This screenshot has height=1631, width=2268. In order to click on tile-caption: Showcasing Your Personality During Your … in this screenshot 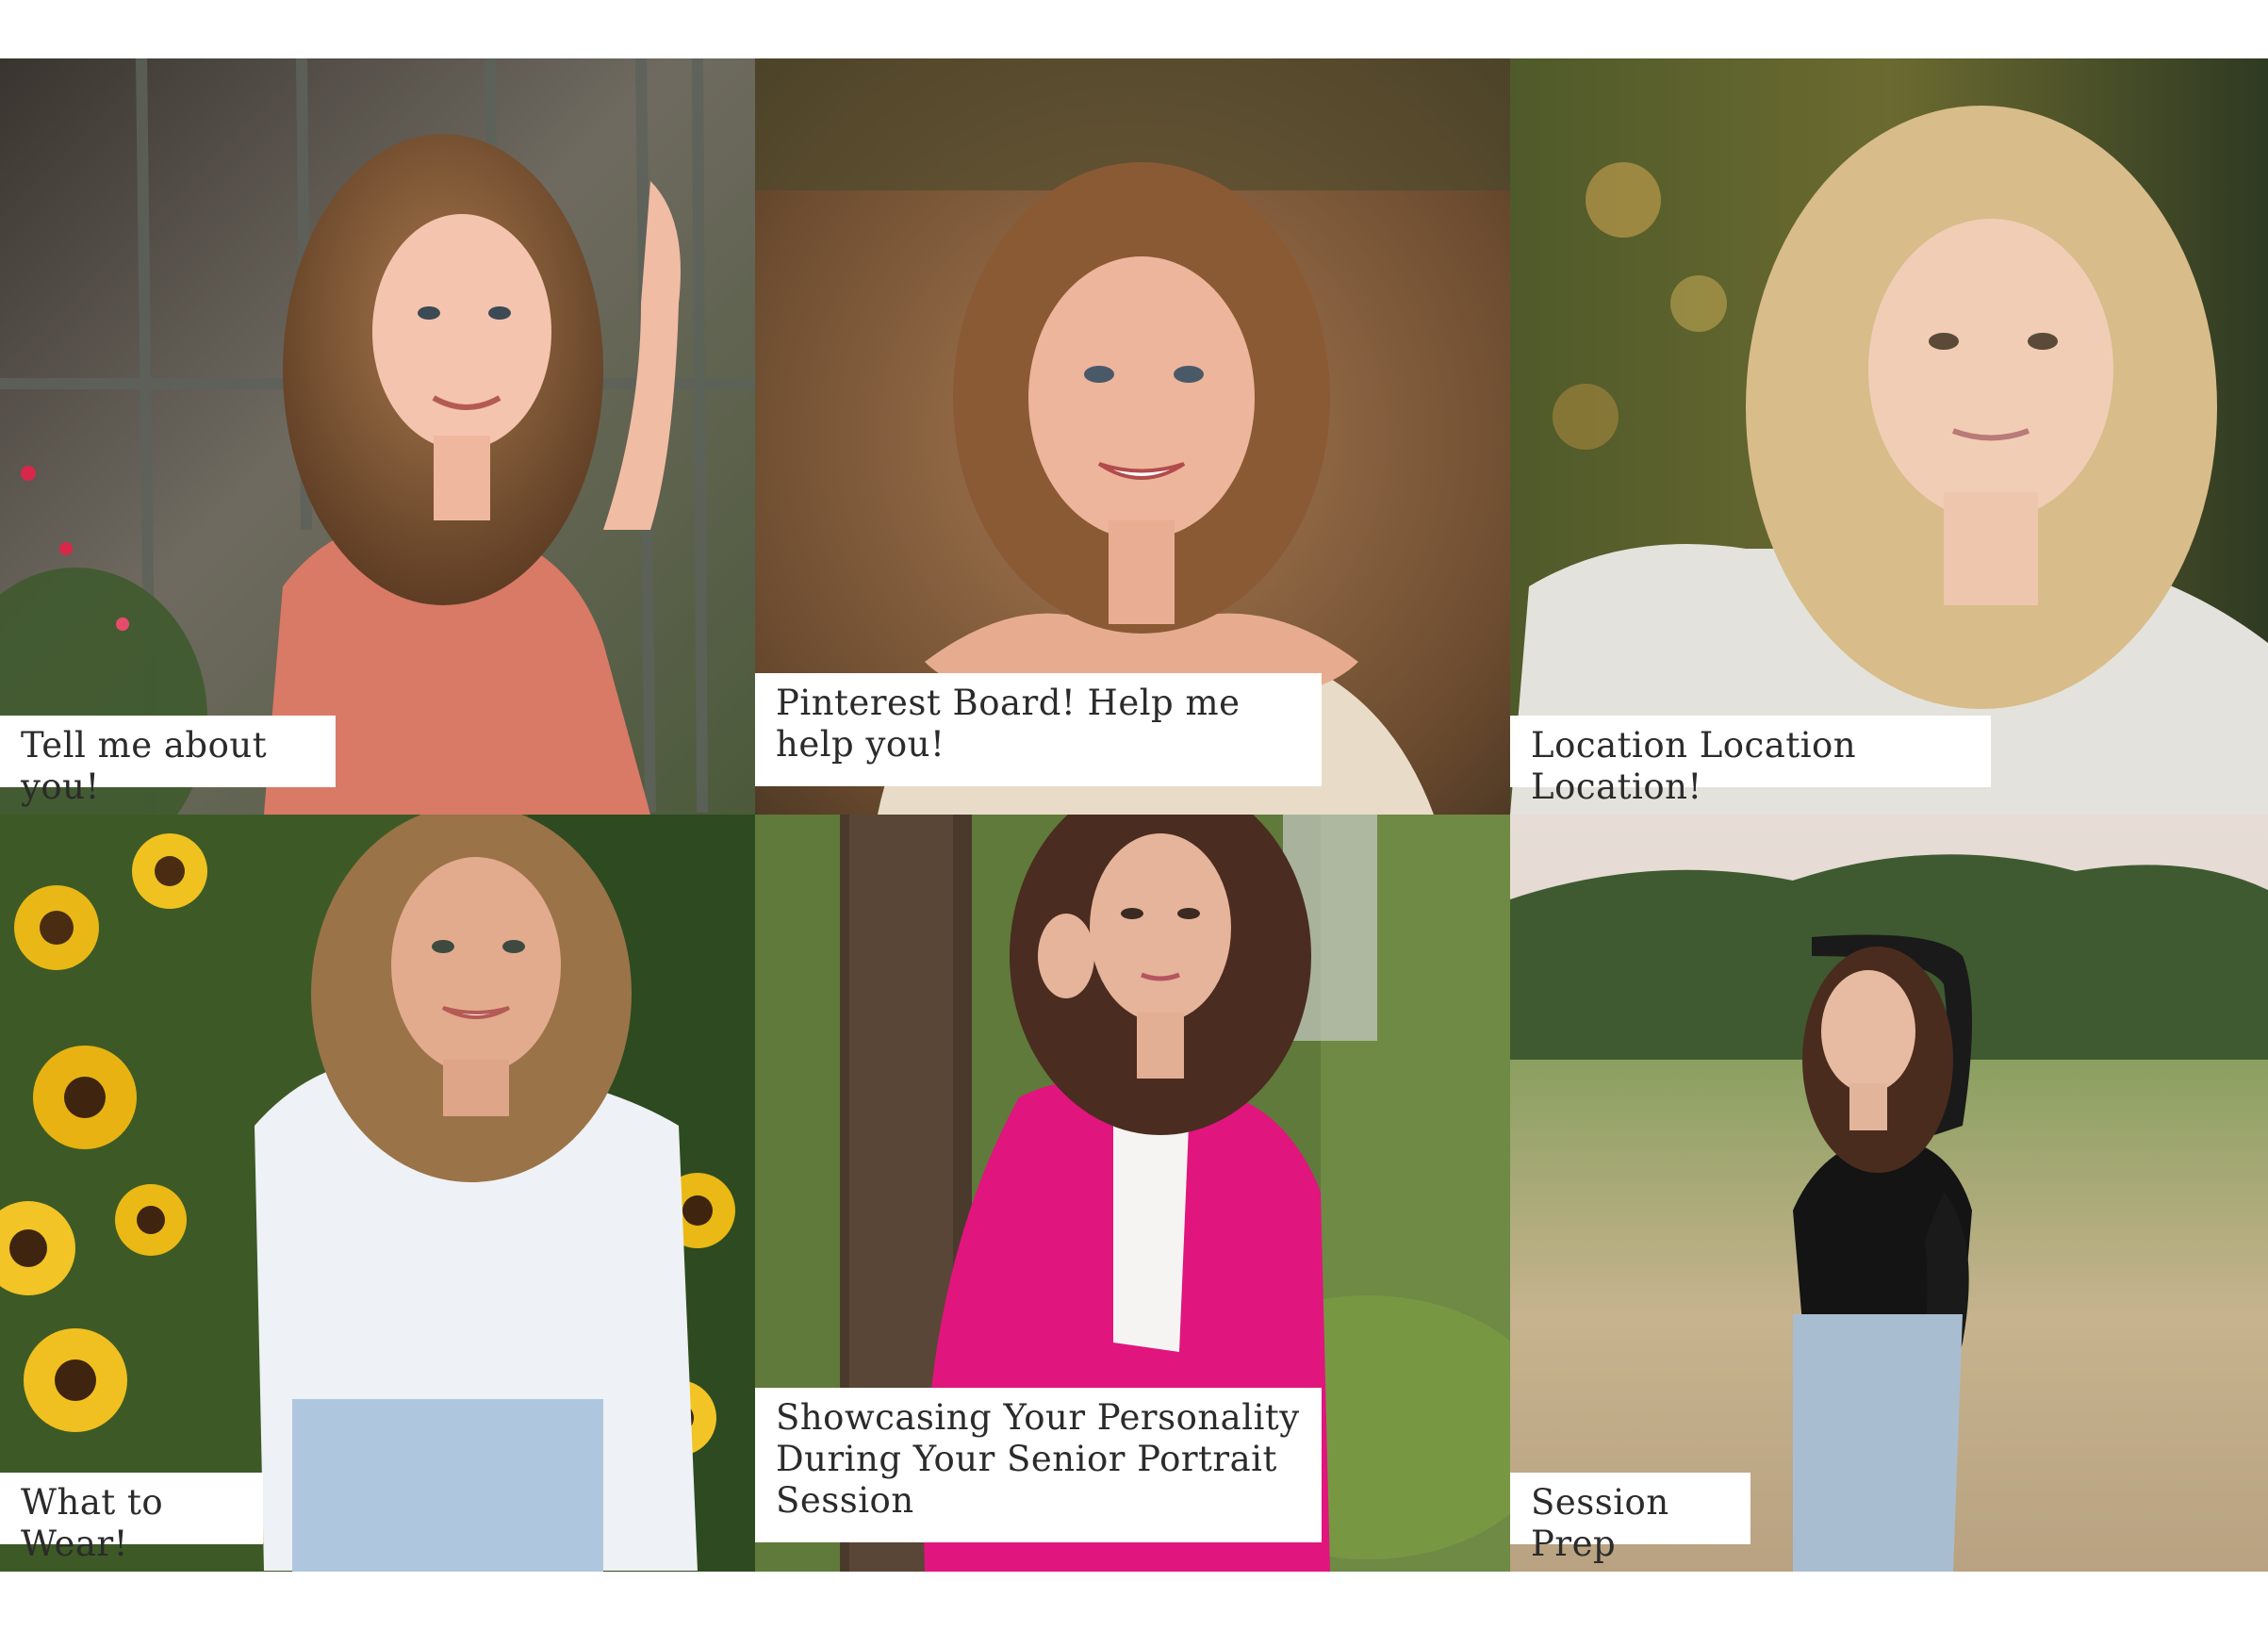, I will do `click(1038, 1465)`.